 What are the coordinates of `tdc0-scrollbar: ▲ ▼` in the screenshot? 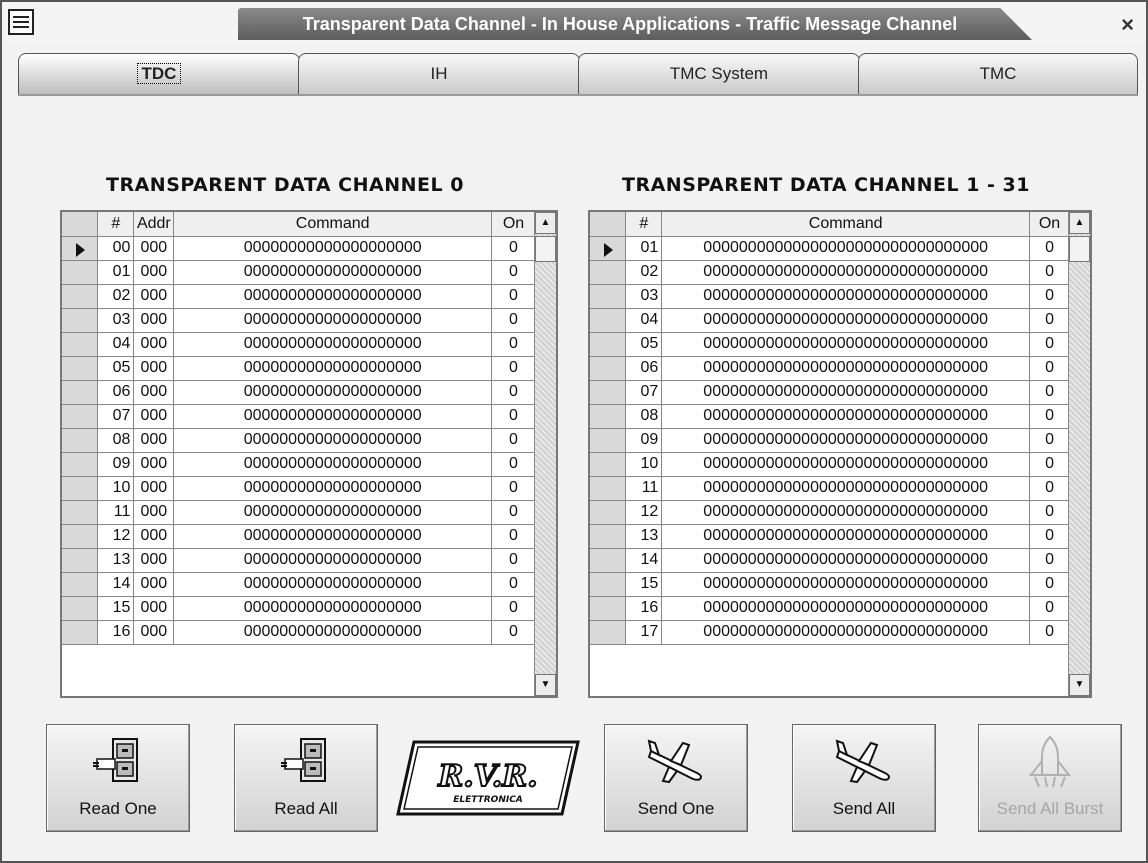 It's located at (545, 454).